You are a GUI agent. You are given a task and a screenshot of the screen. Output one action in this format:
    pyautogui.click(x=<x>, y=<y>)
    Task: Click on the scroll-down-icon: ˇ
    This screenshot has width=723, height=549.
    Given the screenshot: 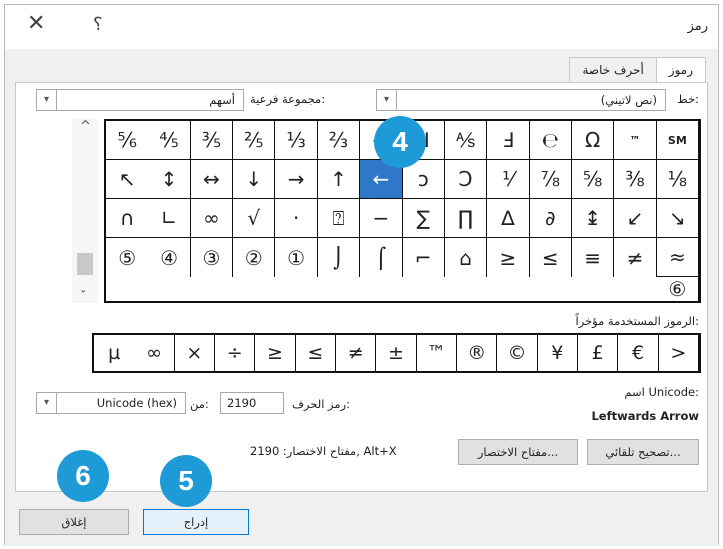 What is the action you would take?
    pyautogui.click(x=83, y=297)
    